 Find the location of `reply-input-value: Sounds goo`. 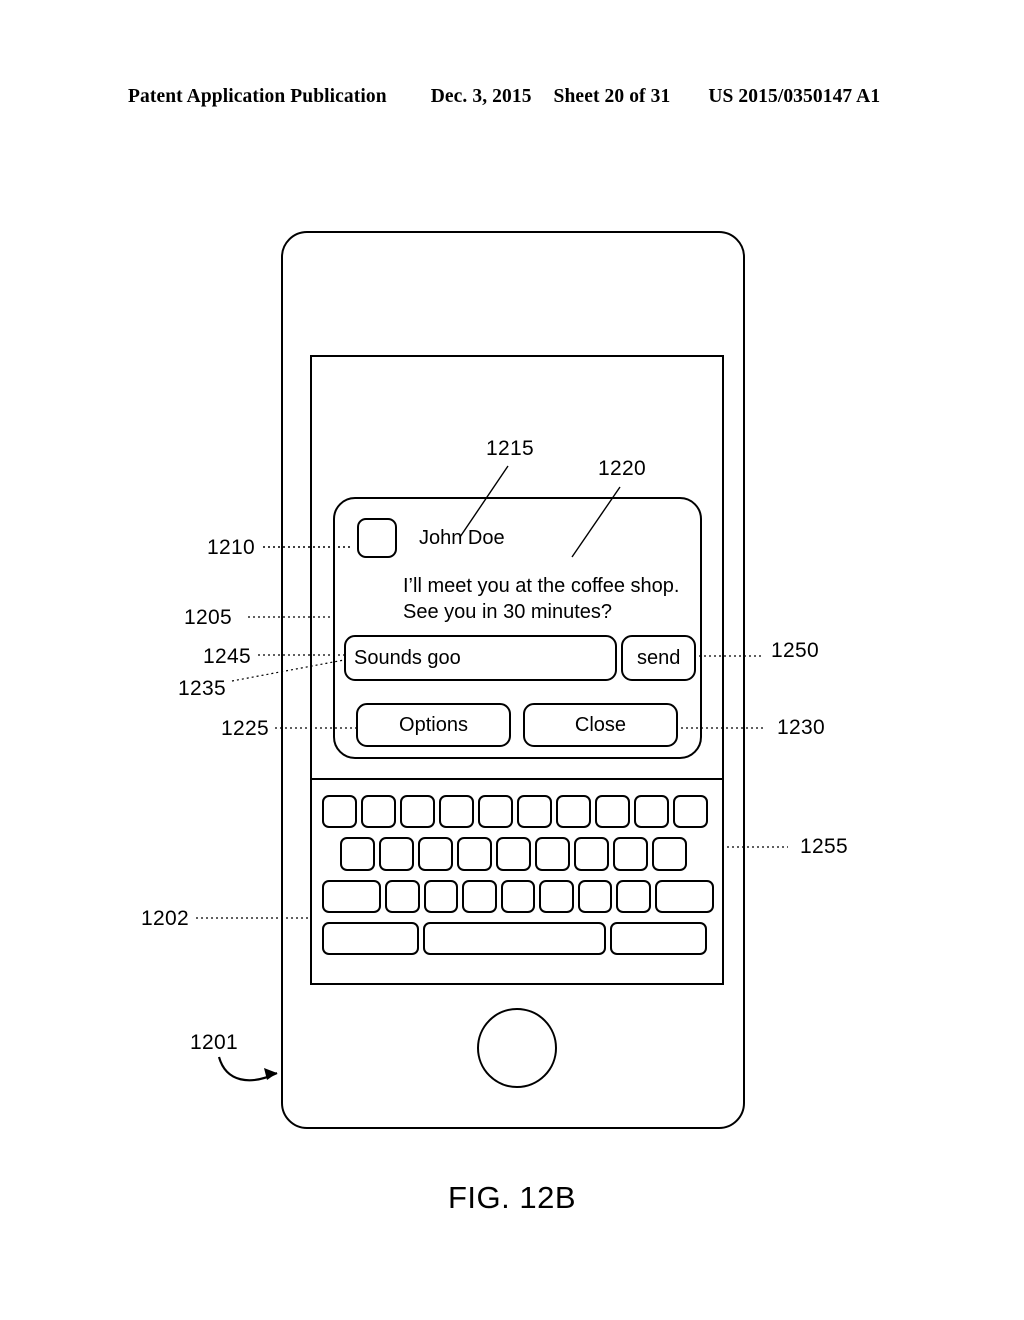

reply-input-value: Sounds goo is located at coordinates (407, 657).